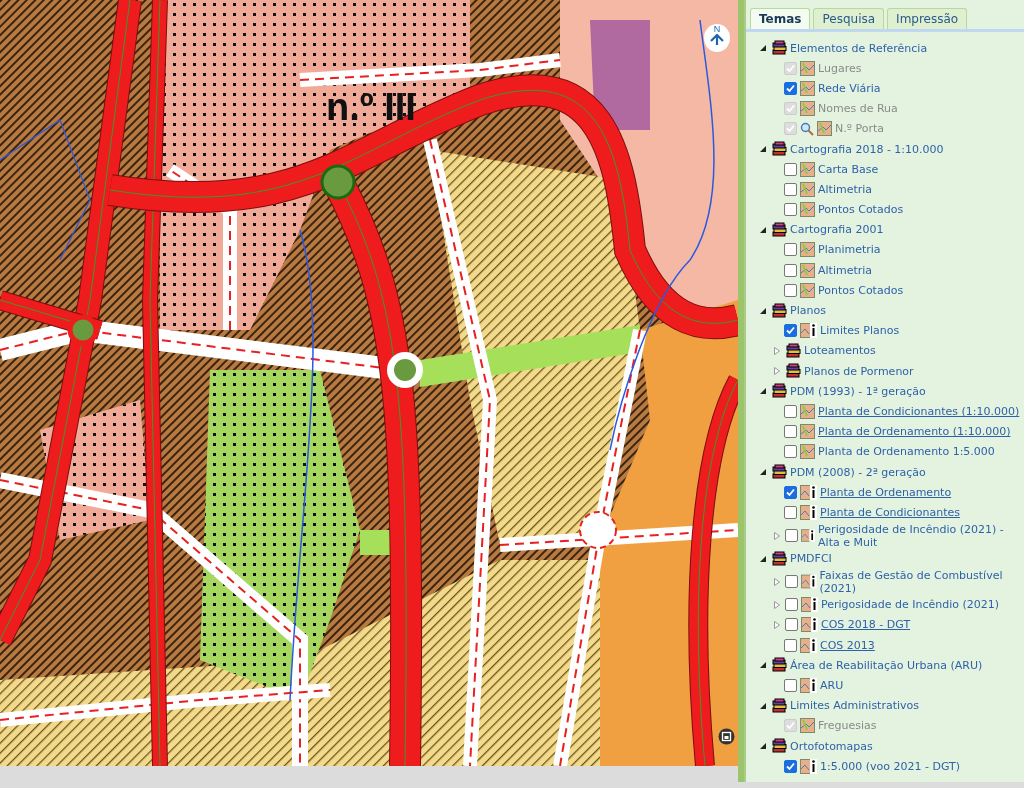  I want to click on layer-label: Nomes de Rua, so click(858, 109).